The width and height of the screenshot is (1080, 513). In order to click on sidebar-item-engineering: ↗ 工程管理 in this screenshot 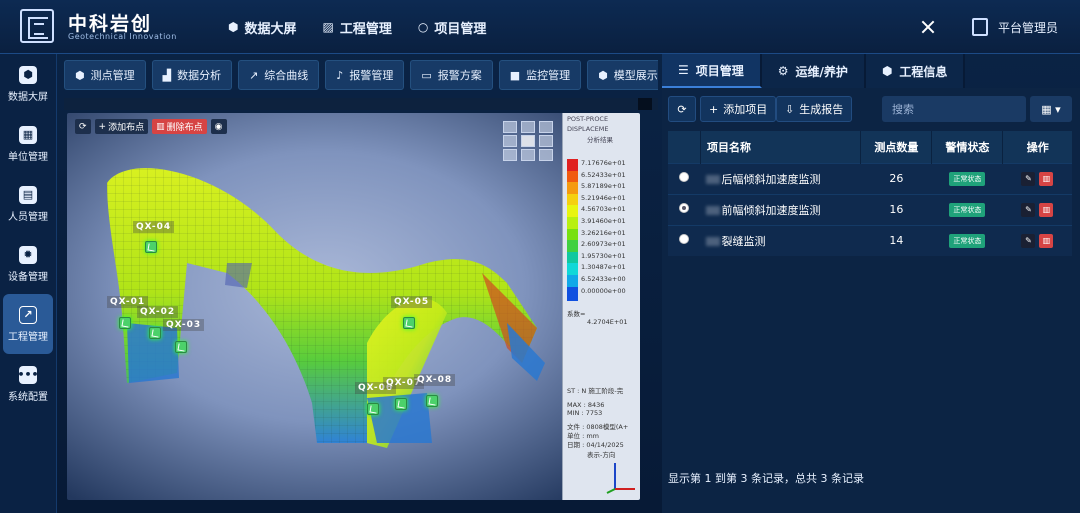, I will do `click(28, 324)`.